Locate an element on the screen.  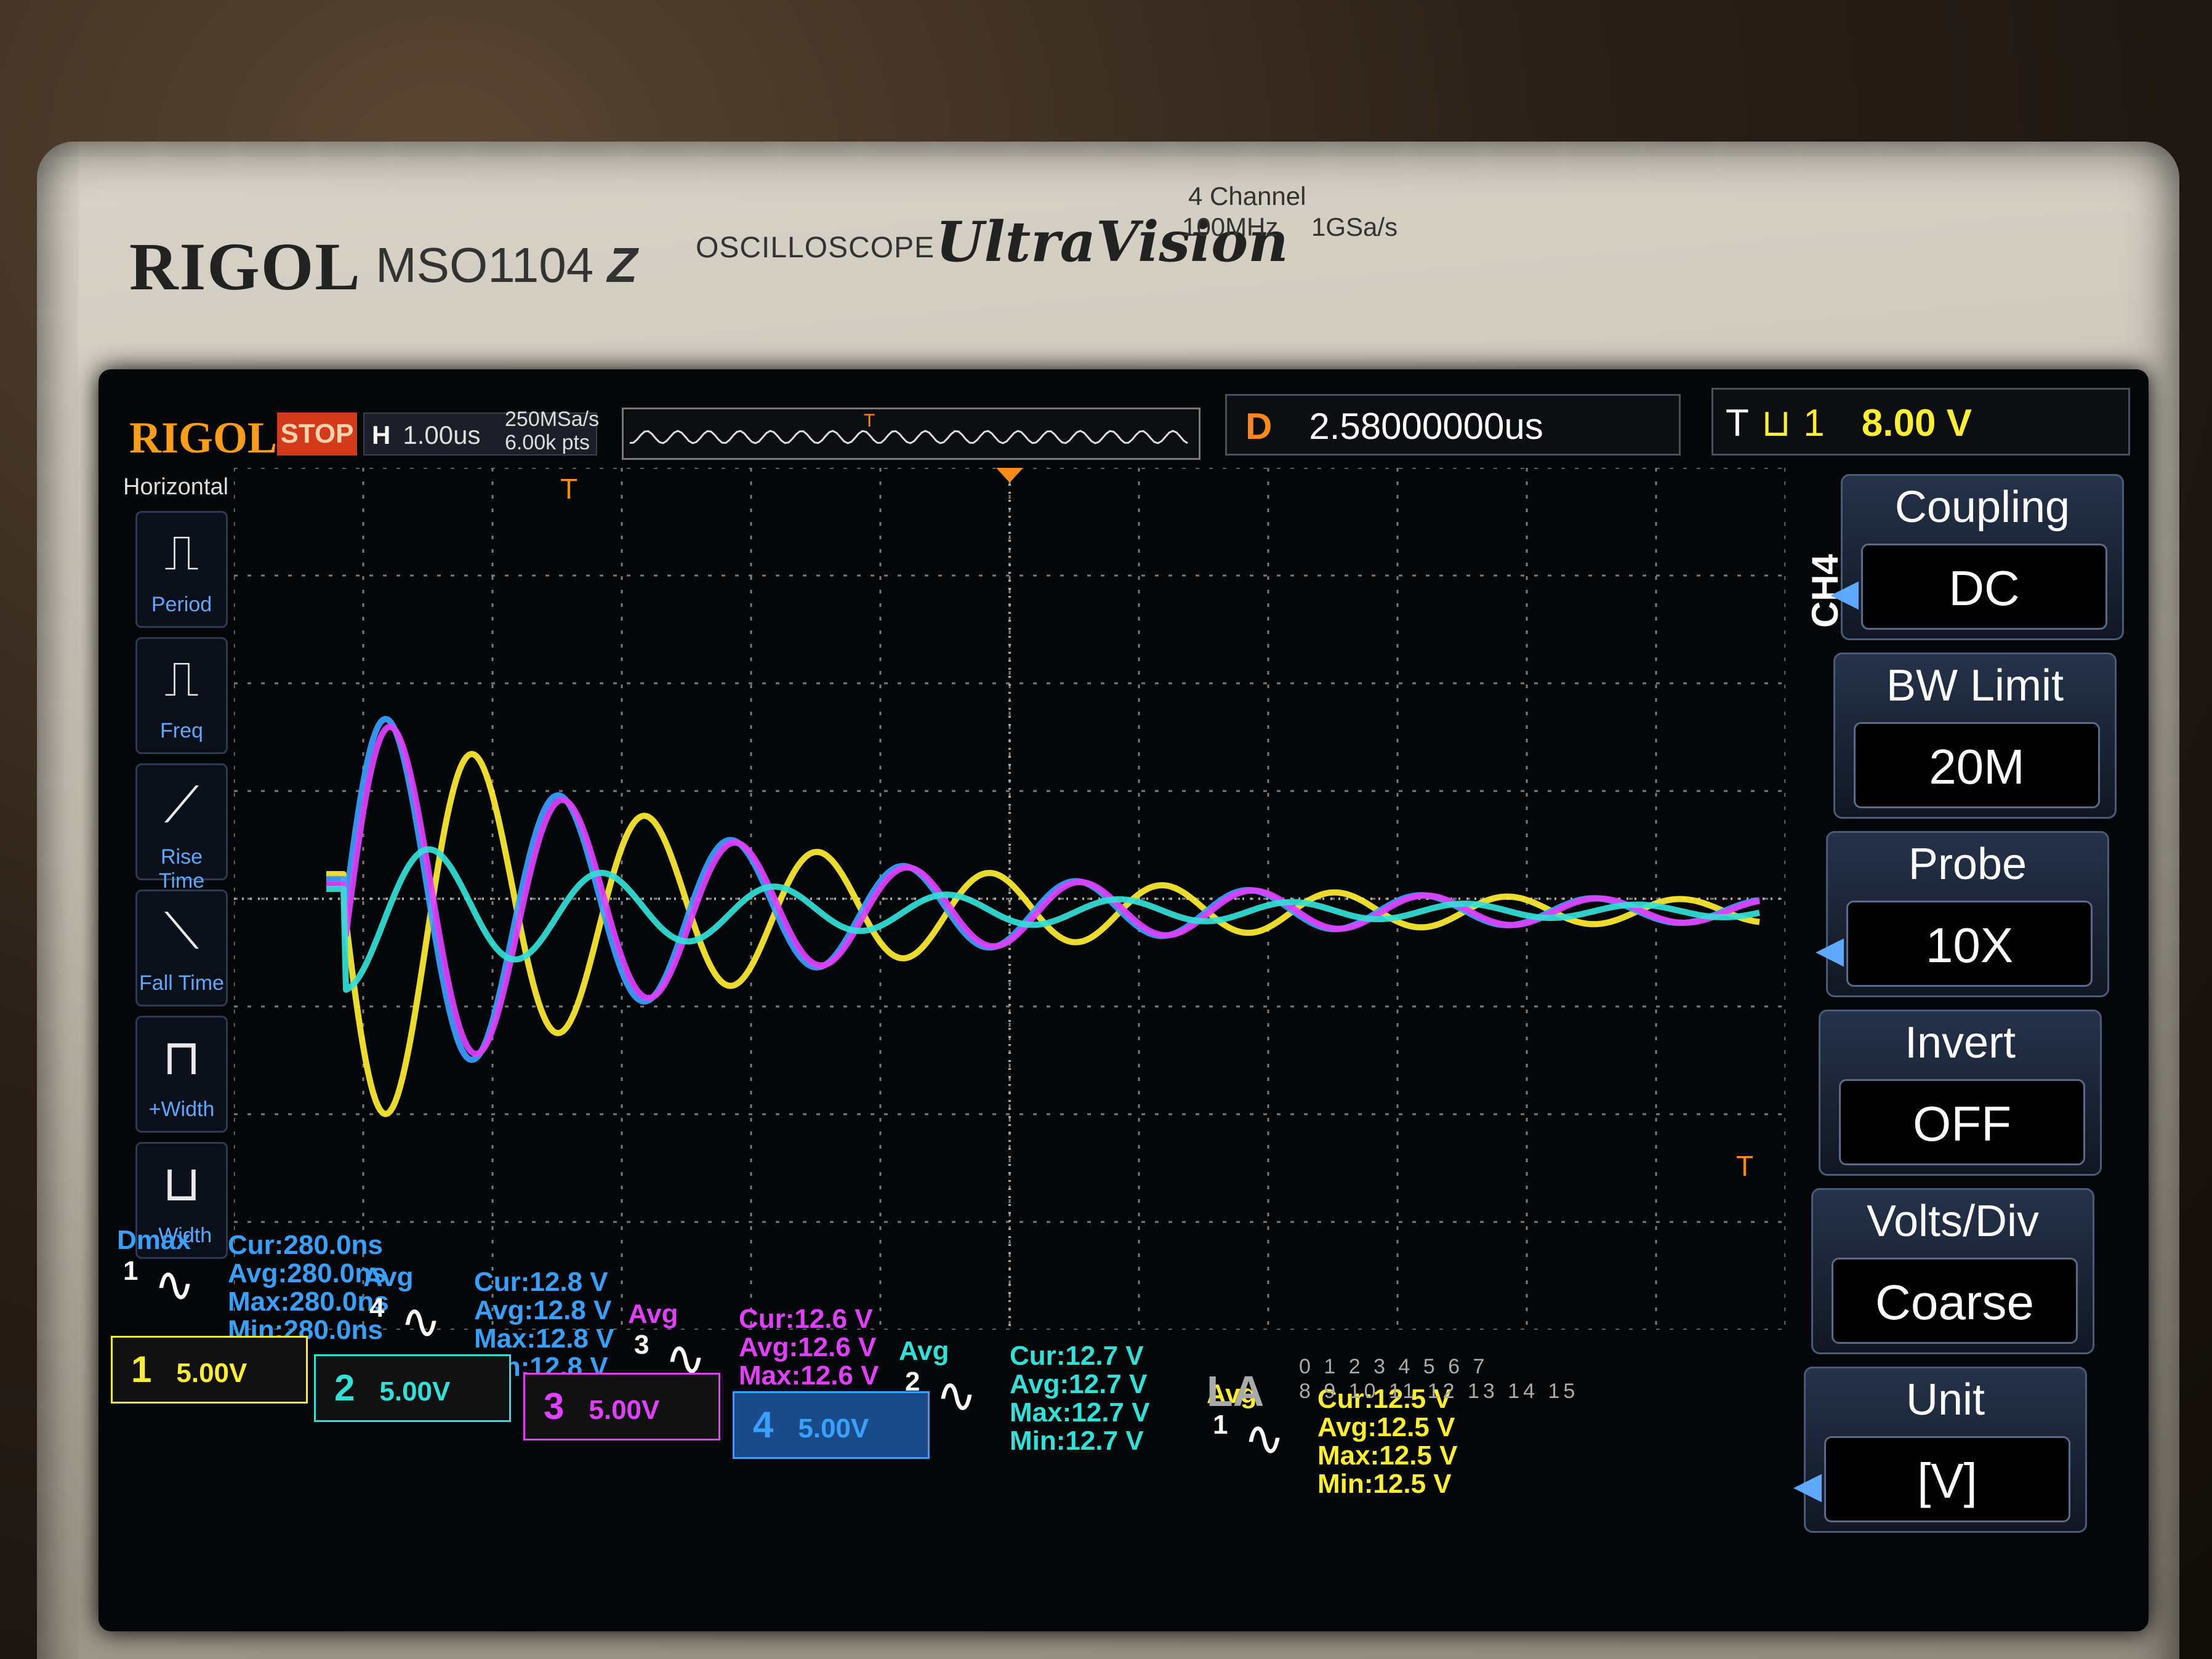
measure-button-1: ⎍ Freq is located at coordinates (181, 695).